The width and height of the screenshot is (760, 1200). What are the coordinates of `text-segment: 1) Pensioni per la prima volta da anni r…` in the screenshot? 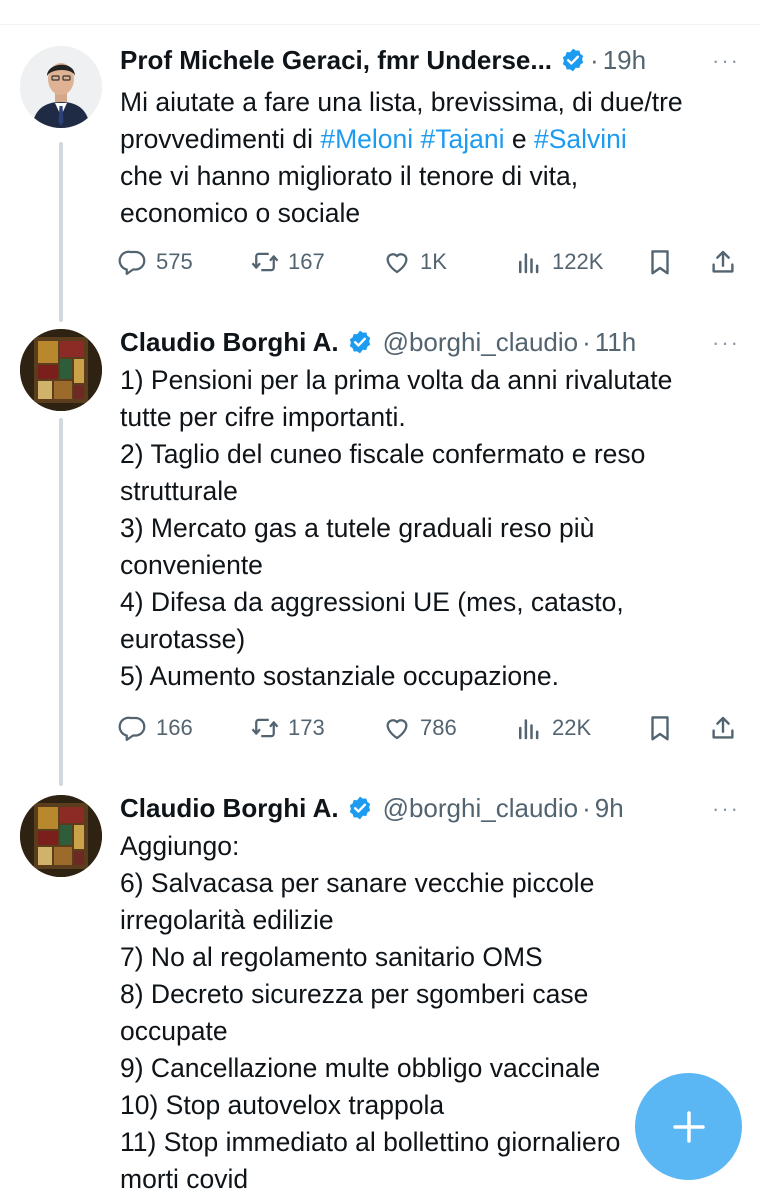 It's located at (396, 380).